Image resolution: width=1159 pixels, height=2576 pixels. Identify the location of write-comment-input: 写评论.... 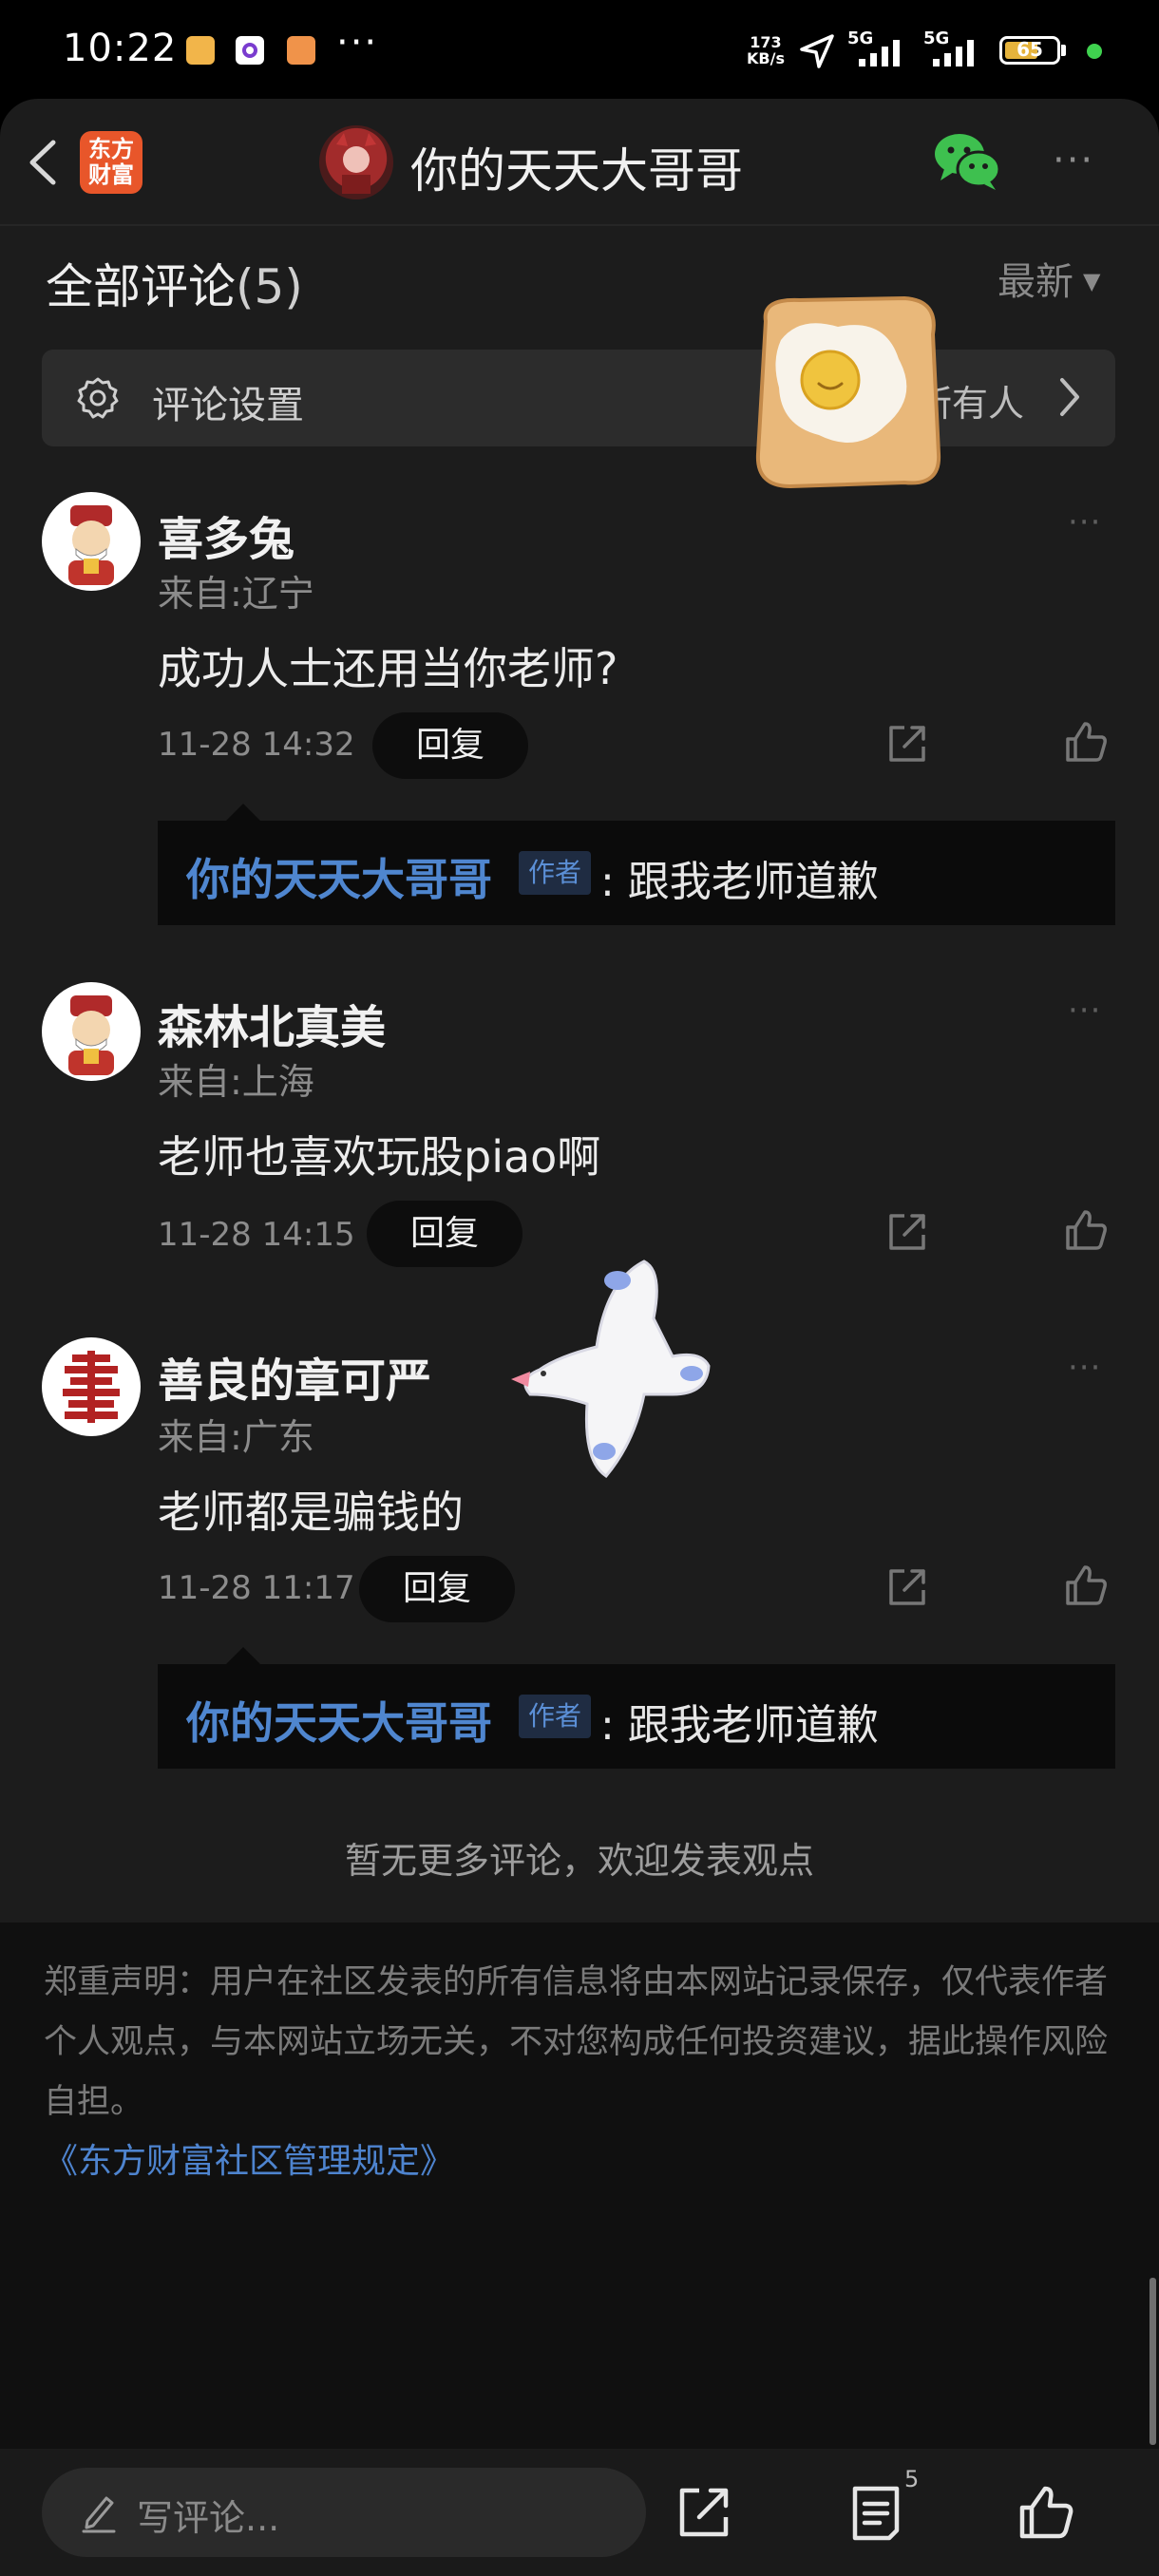
(344, 2512).